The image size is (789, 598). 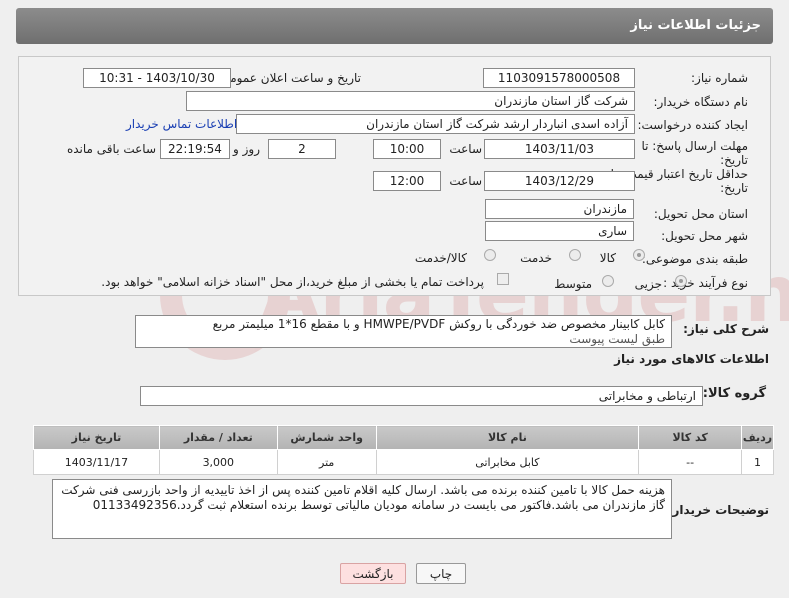 I want to click on goods-group-field: ارتباطی و مخابراتی, so click(x=421, y=396).